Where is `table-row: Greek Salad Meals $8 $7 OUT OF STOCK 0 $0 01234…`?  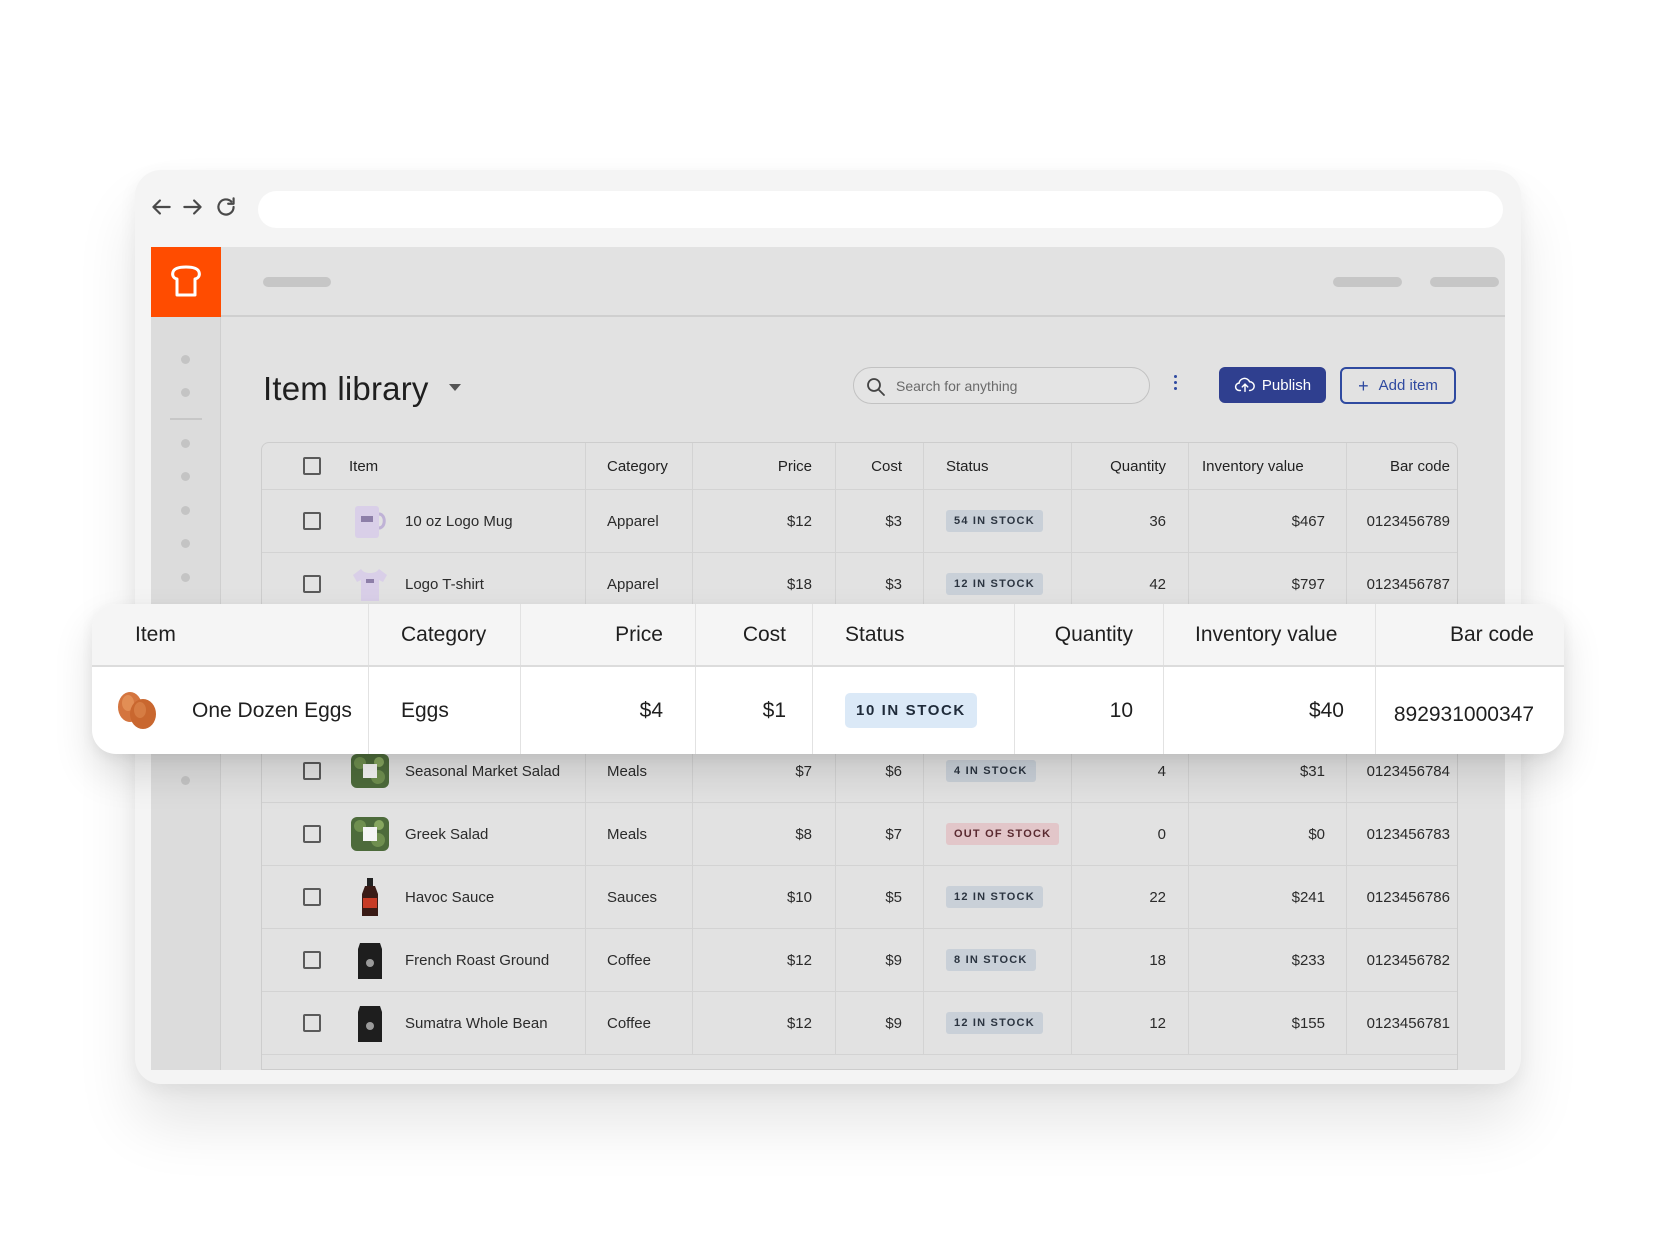 table-row: Greek Salad Meals $8 $7 OUT OF STOCK 0 $0 01234… is located at coordinates (859, 834).